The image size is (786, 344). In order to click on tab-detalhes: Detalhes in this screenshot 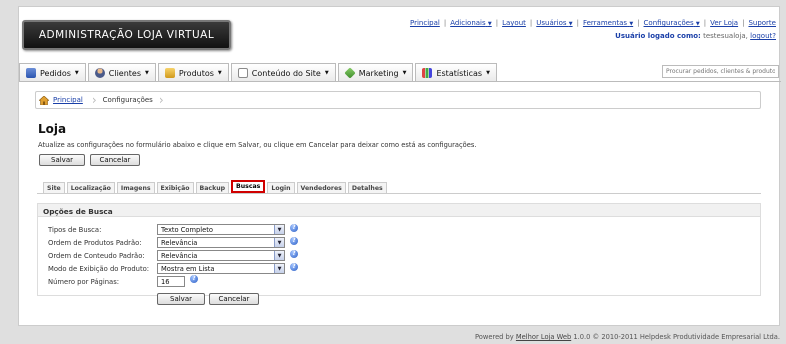, I will do `click(367, 187)`.